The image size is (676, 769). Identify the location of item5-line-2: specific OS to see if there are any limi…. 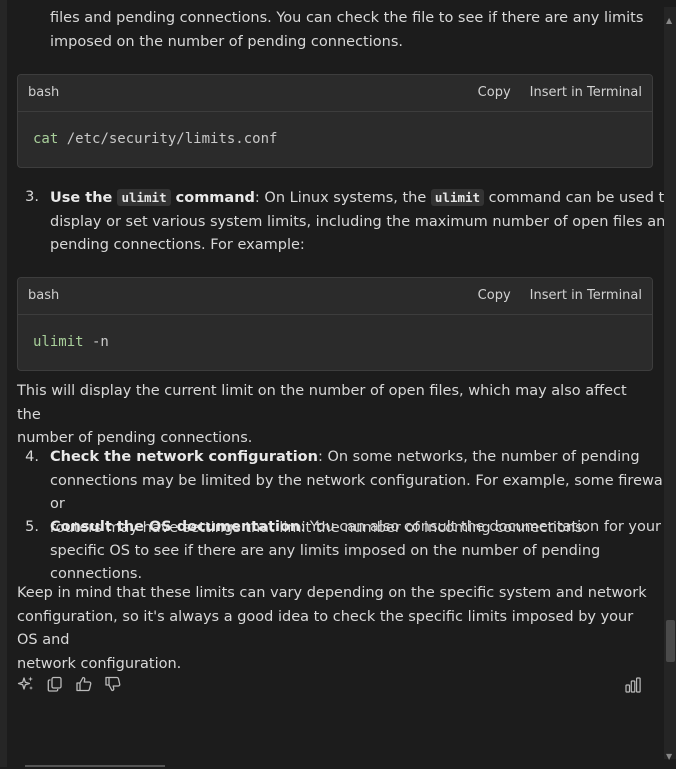
(325, 562).